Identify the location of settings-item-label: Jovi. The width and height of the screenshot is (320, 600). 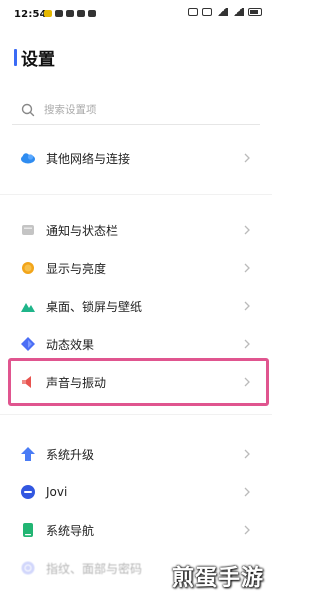
(57, 492).